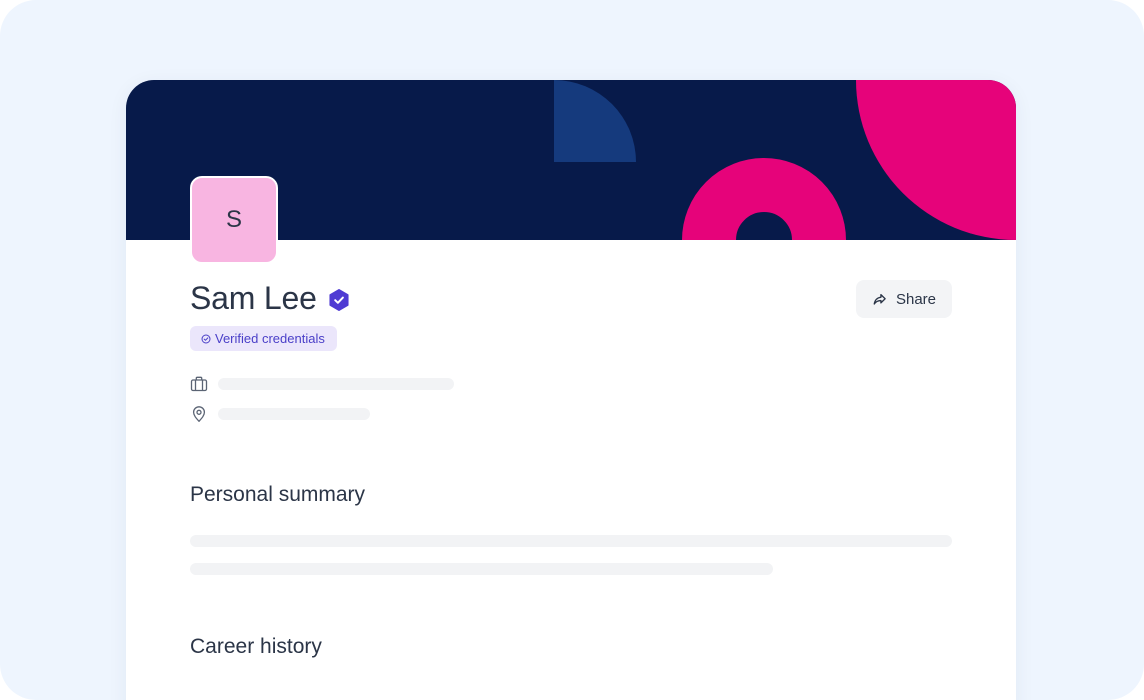  I want to click on banner-ring-shape, so click(764, 199).